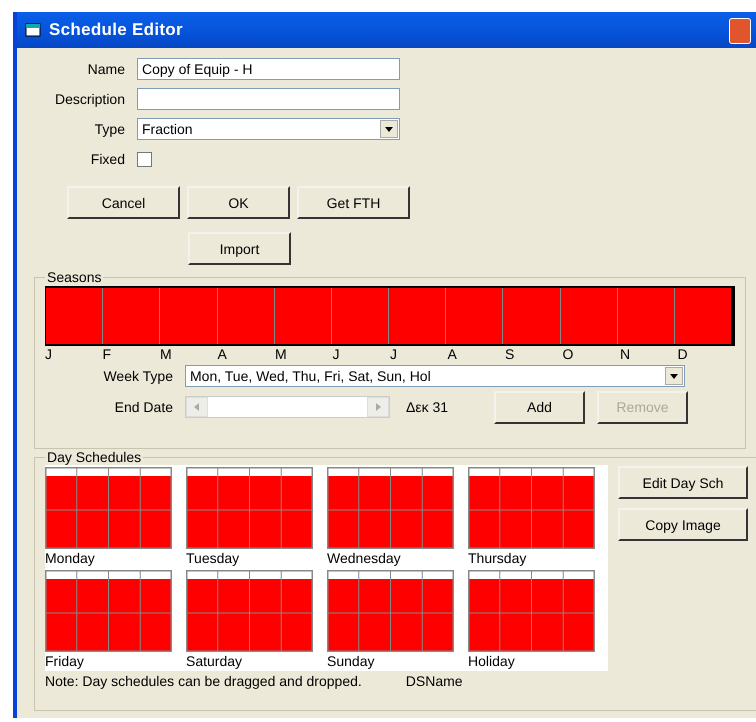 The width and height of the screenshot is (756, 722). I want to click on day-label: Tuesday, so click(213, 558).